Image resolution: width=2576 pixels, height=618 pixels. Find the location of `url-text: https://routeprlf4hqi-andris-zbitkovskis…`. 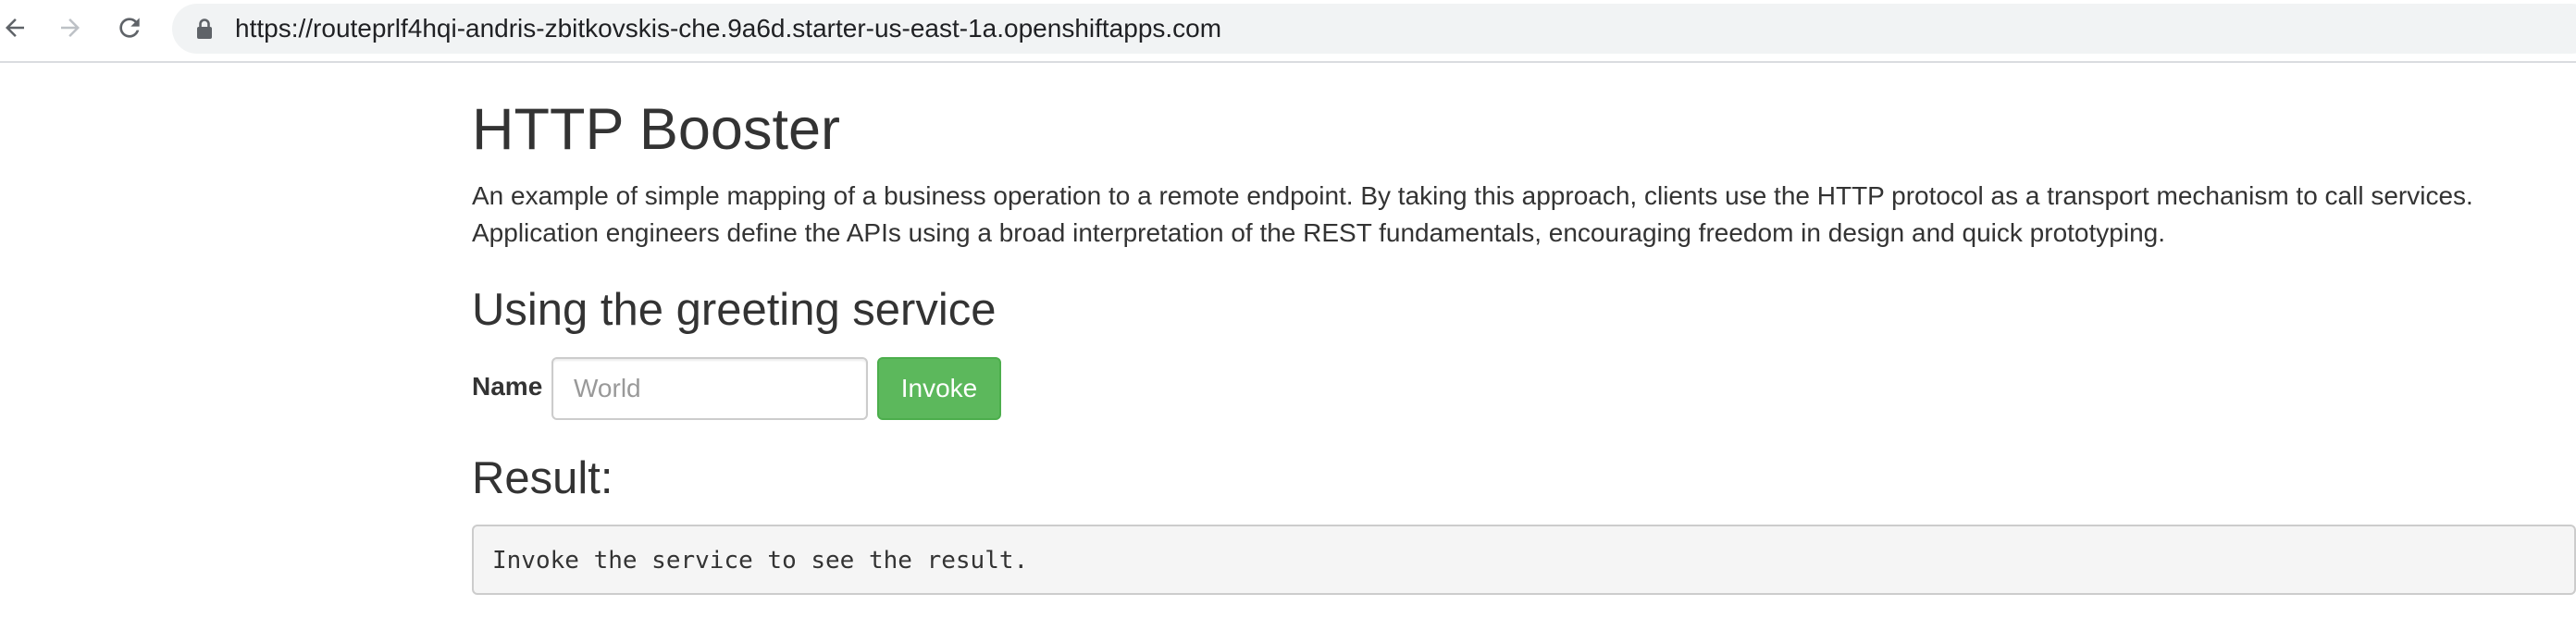

url-text: https://routeprlf4hqi-andris-zbitkovskis… is located at coordinates (728, 29).